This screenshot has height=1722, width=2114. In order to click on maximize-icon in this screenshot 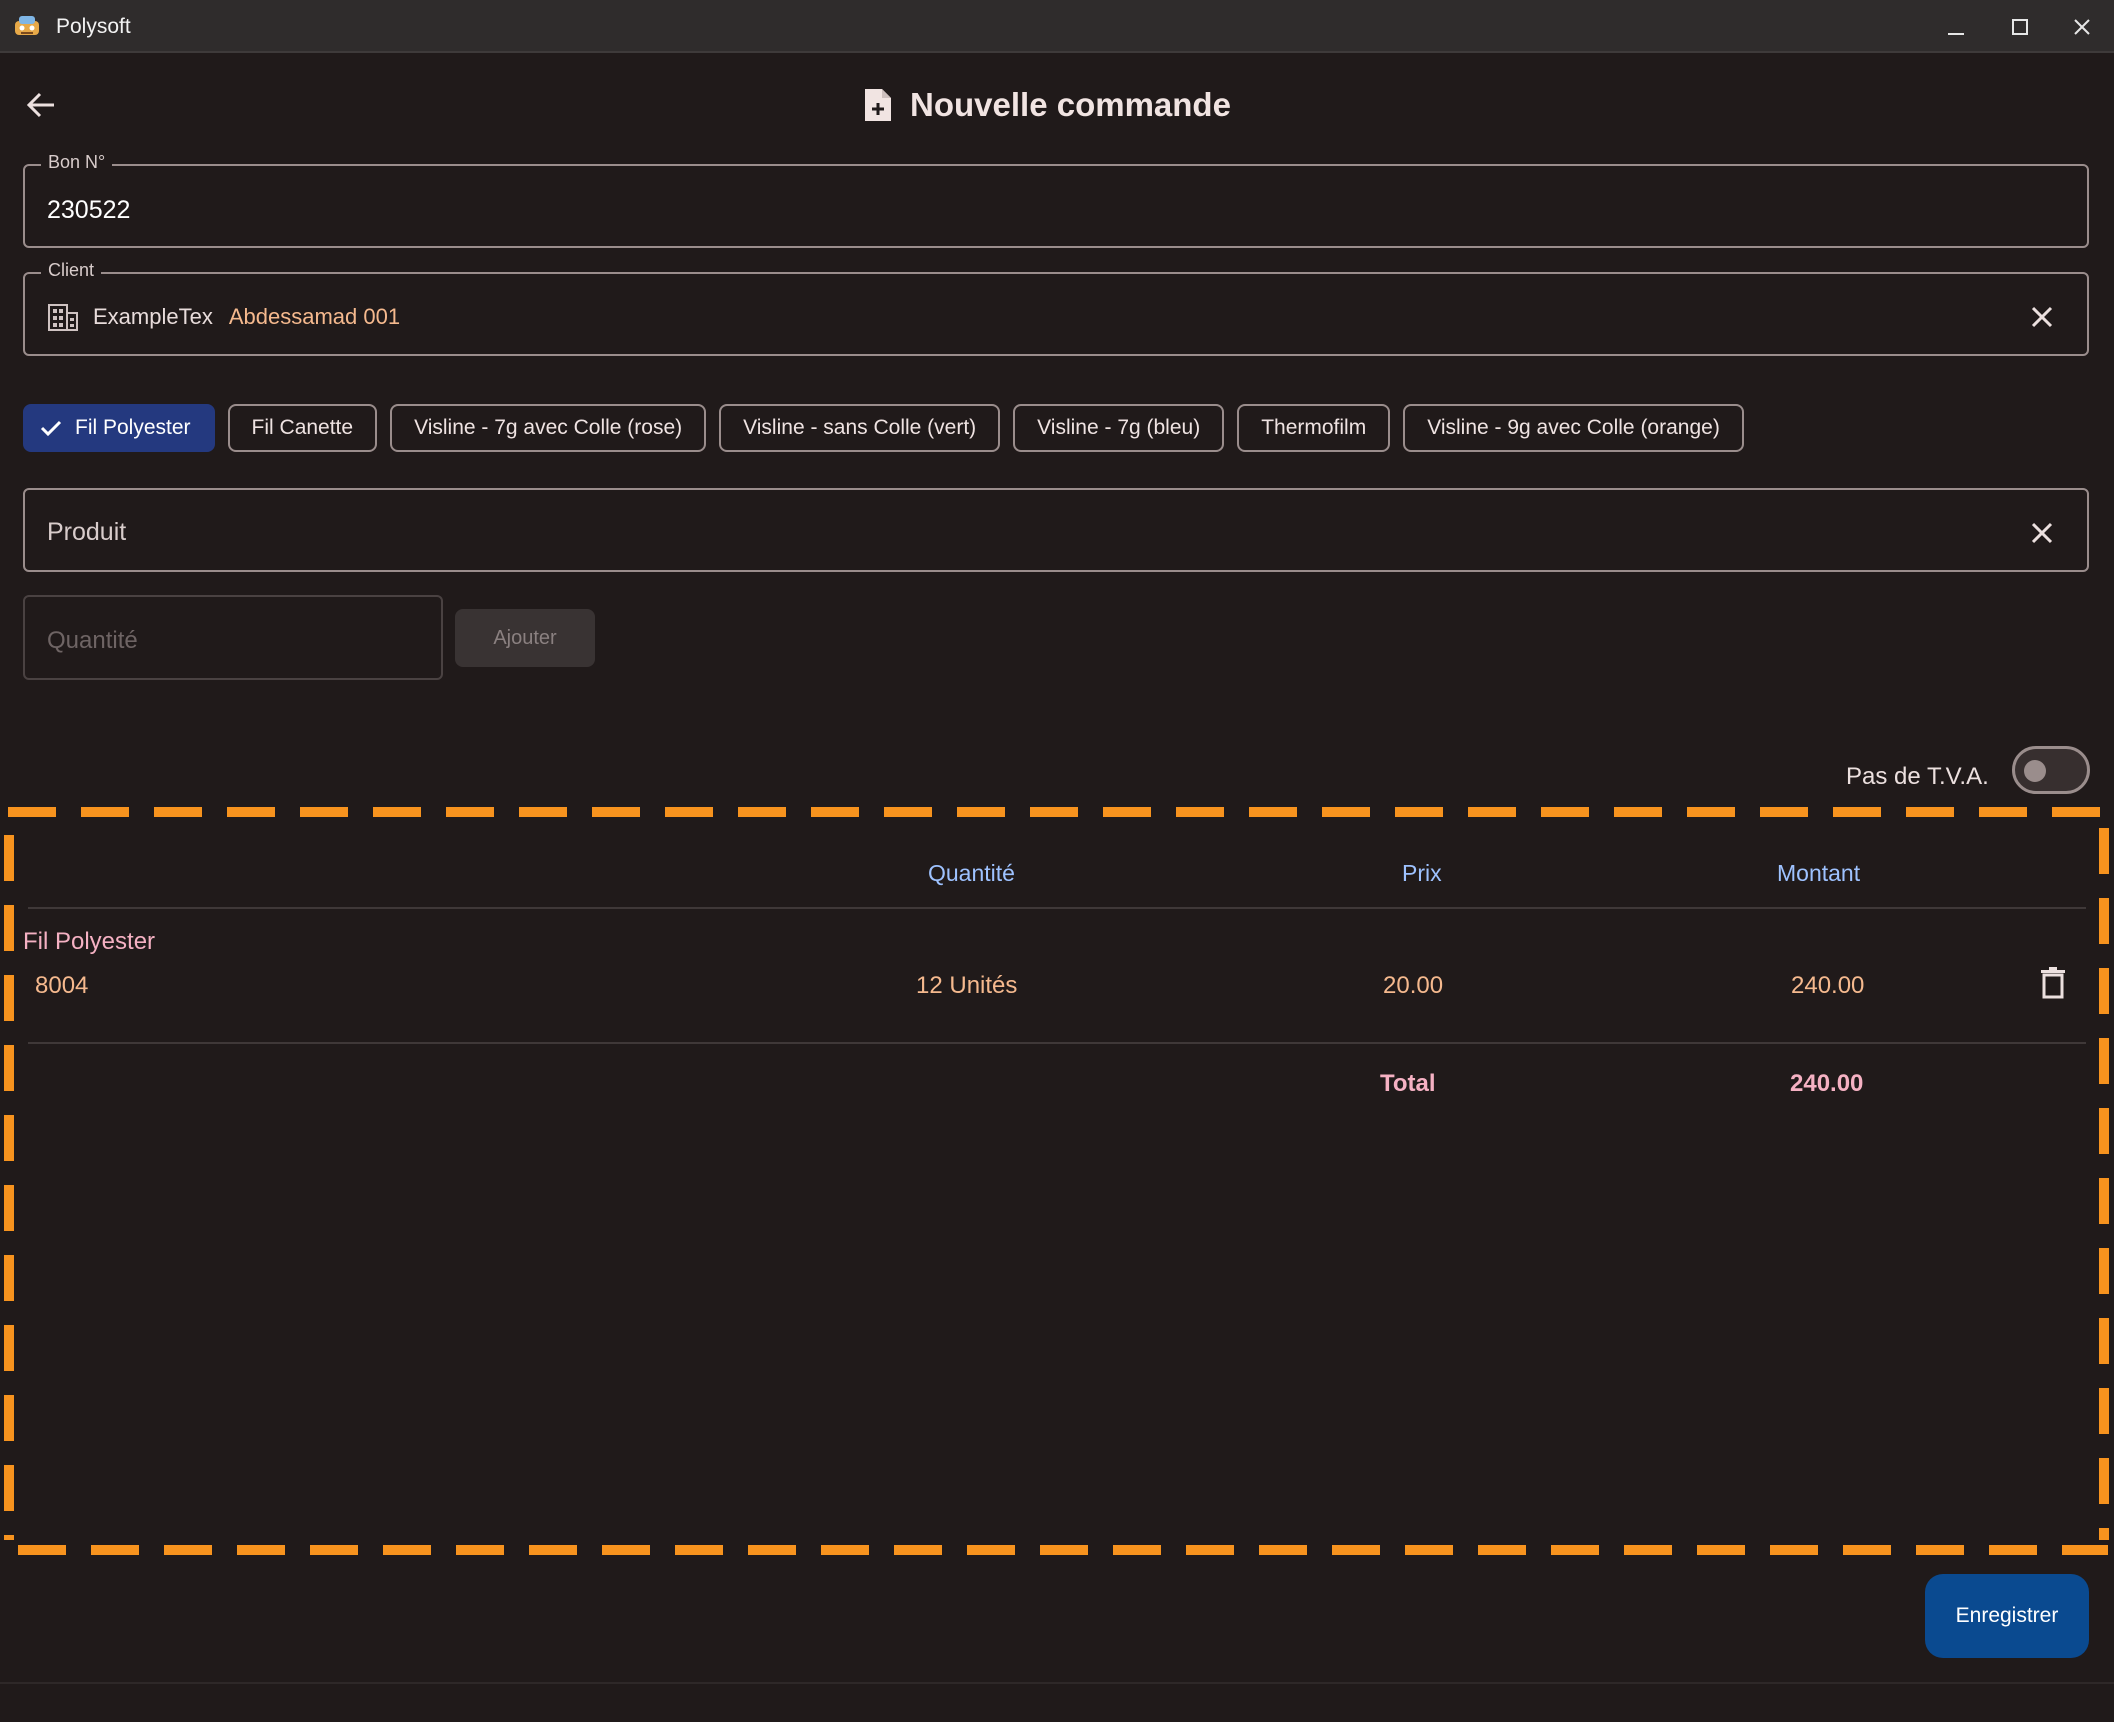, I will do `click(2020, 26)`.